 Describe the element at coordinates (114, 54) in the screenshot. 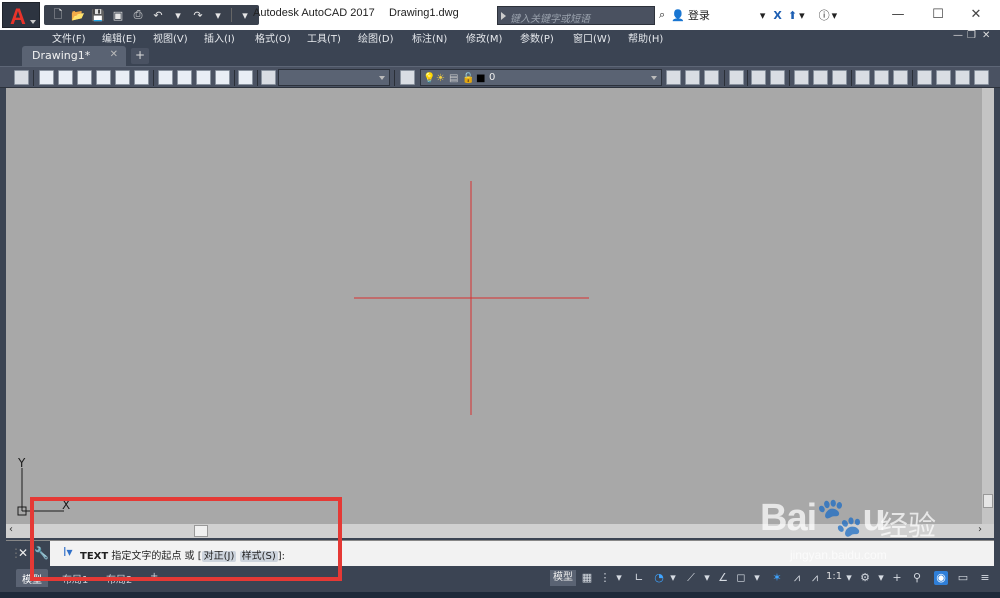

I see `close-tab-icon: ✕` at that location.